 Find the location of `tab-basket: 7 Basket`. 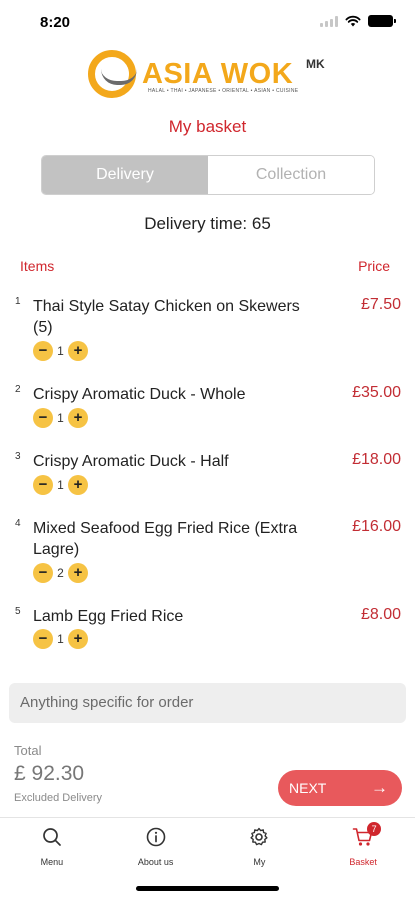

tab-basket: 7 Basket is located at coordinates (363, 843).